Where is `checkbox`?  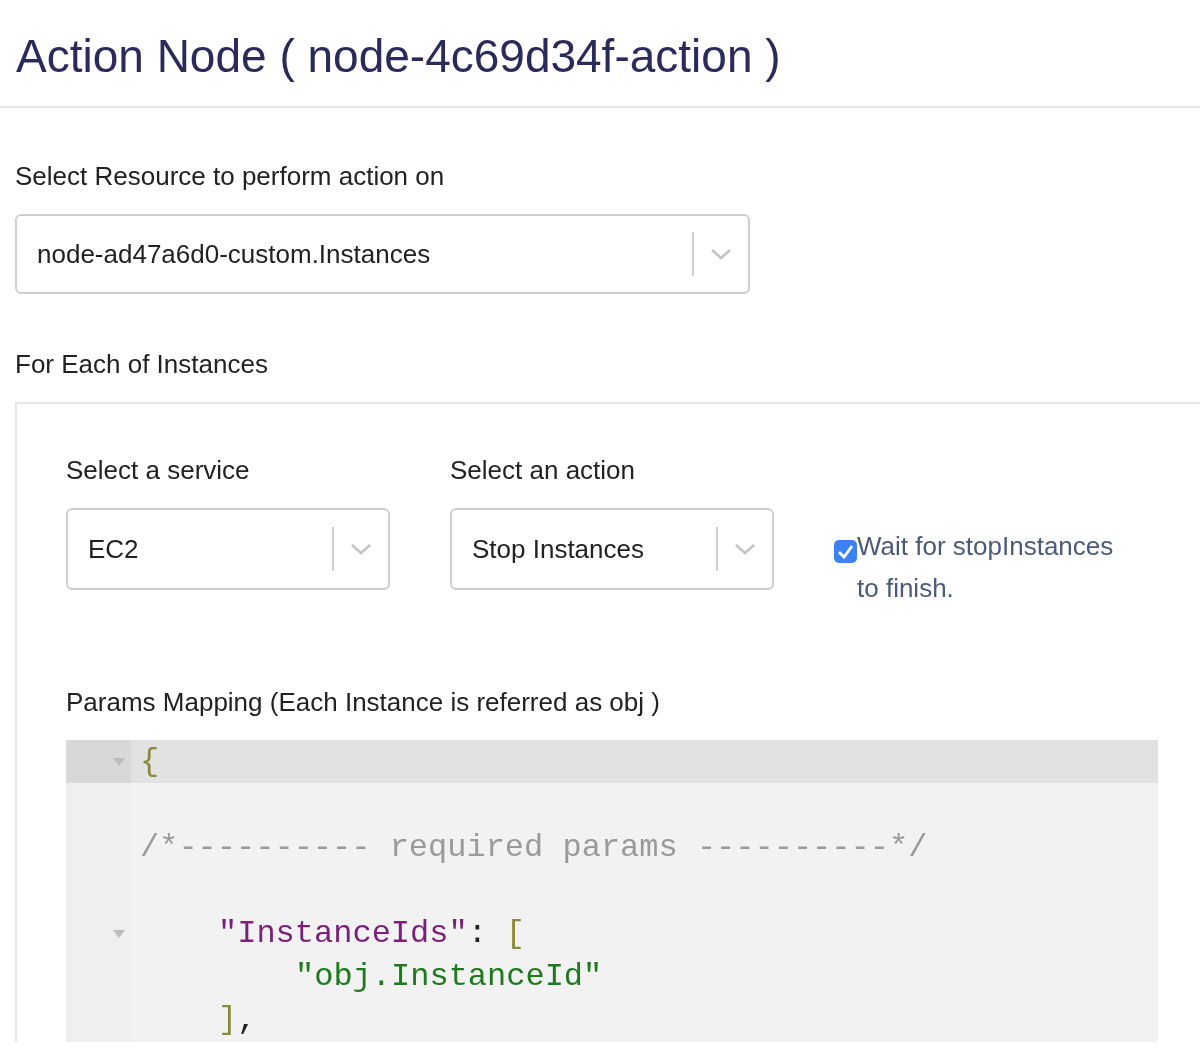 checkbox is located at coordinates (845, 551).